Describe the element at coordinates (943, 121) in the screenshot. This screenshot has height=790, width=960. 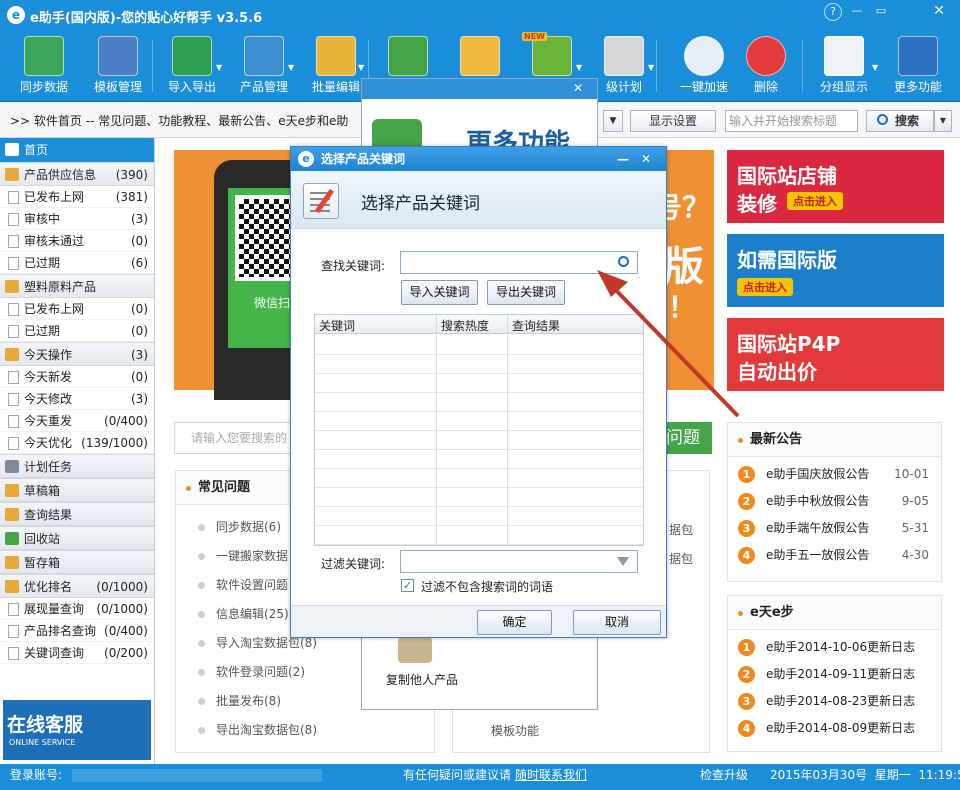
I see `search-options-dropdown: ▼` at that location.